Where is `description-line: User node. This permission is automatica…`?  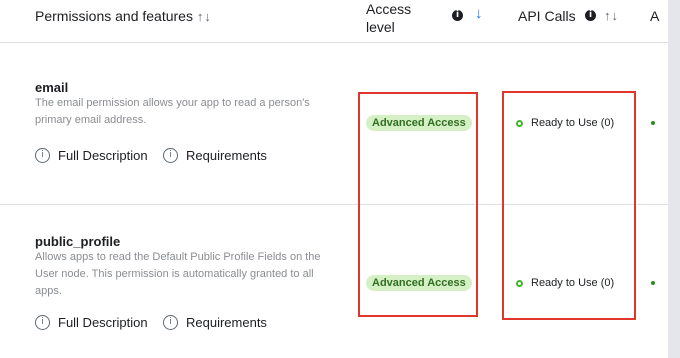
description-line: User node. This permission is automatica… is located at coordinates (174, 274).